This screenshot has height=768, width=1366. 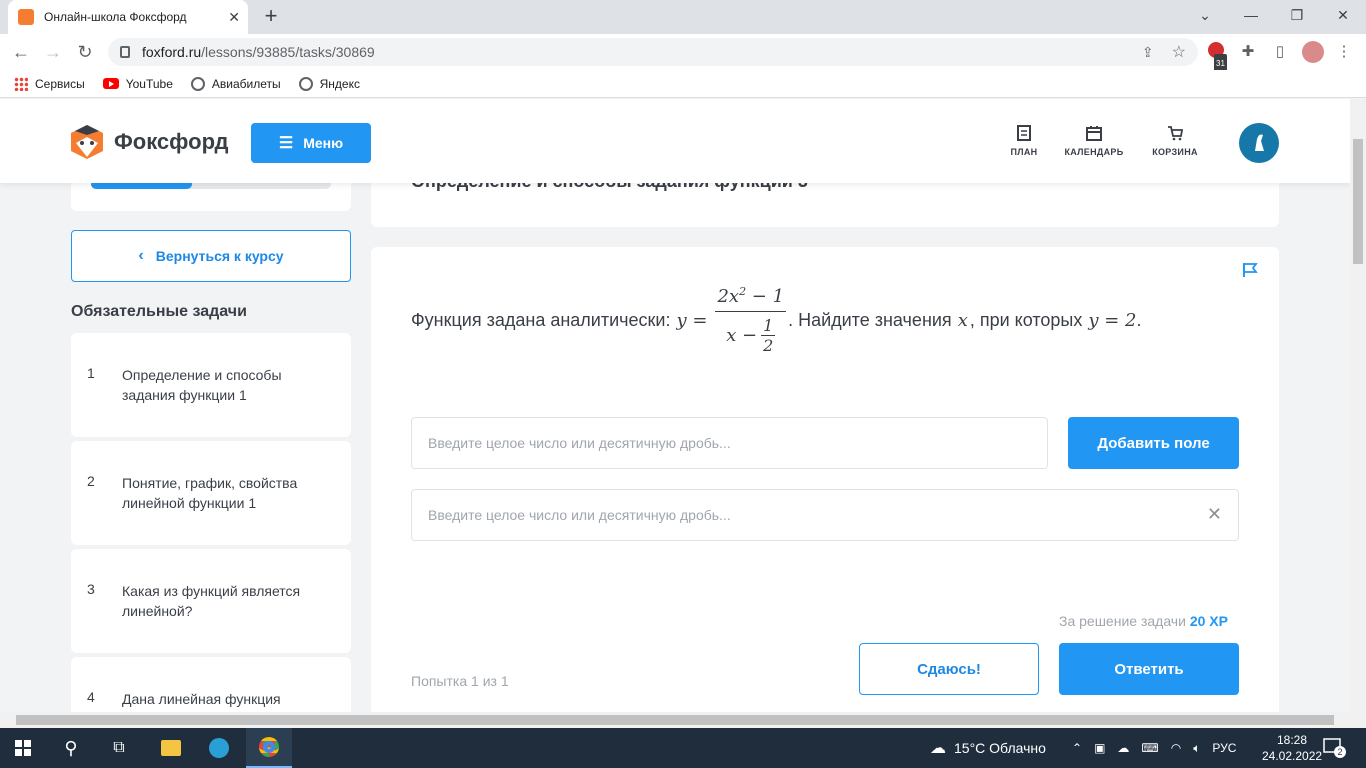 I want to click on bookmark-aviabilety: Авиабилеты, so click(x=235, y=83).